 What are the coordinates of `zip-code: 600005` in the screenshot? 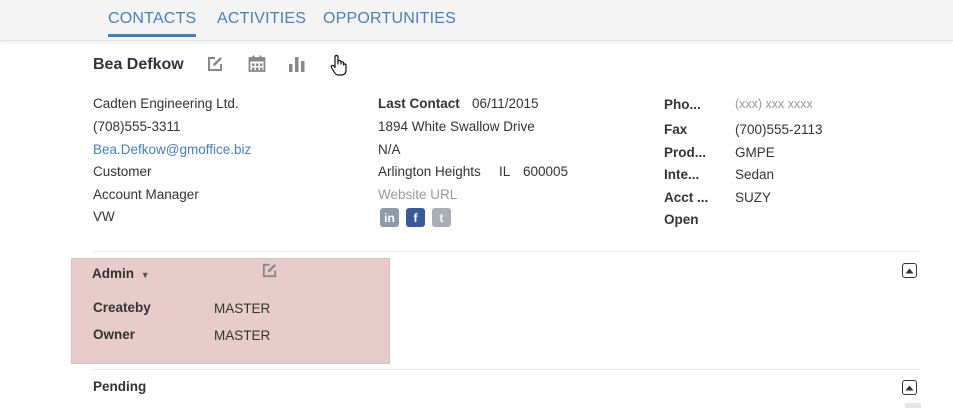 It's located at (546, 171).